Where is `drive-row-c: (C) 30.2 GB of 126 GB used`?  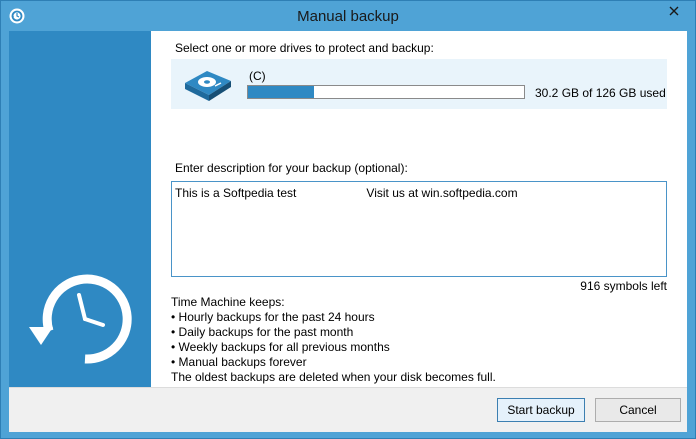 drive-row-c: (C) 30.2 GB of 126 GB used is located at coordinates (419, 84).